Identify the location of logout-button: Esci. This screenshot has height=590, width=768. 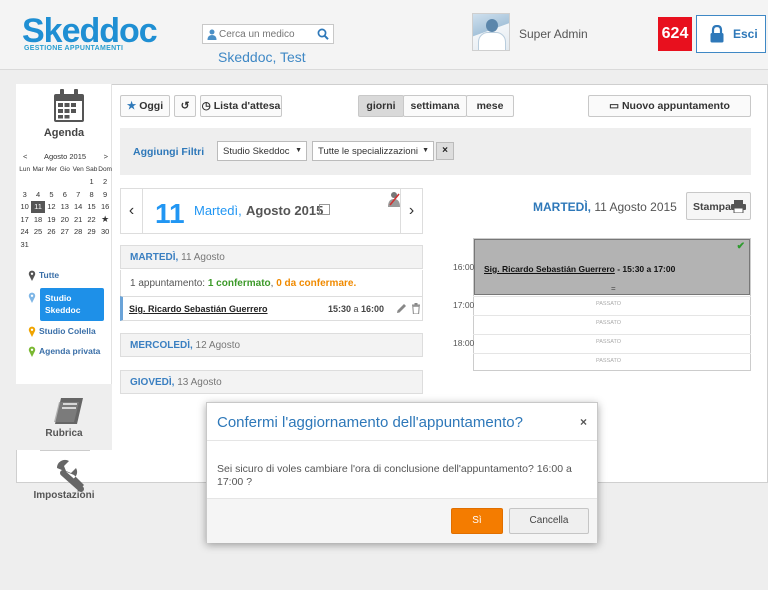
(731, 34).